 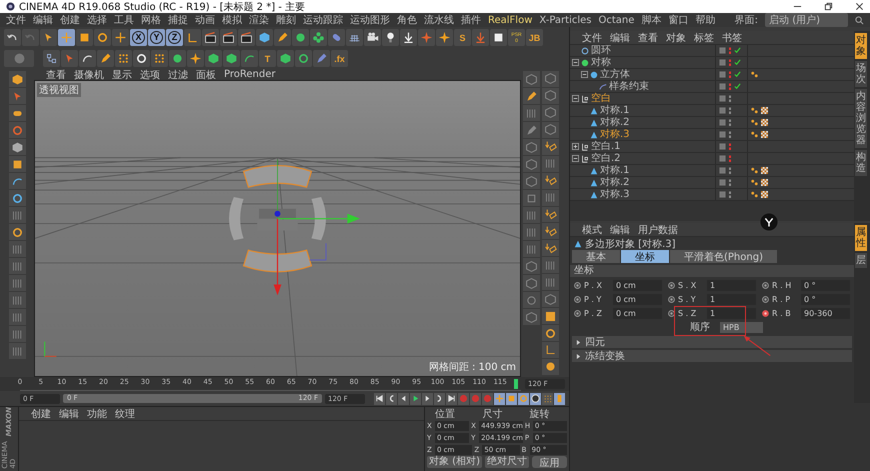 I want to click on viewport-menu-item: ProRender, so click(x=250, y=74).